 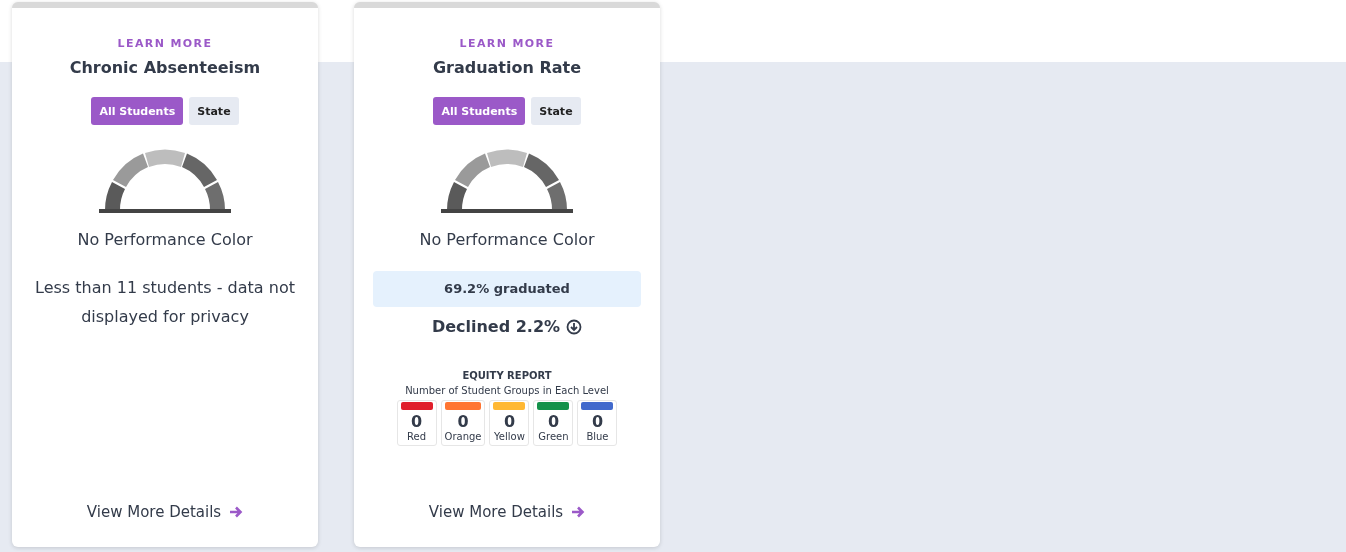 I want to click on down-arrow-circle-icon, so click(x=574, y=326).